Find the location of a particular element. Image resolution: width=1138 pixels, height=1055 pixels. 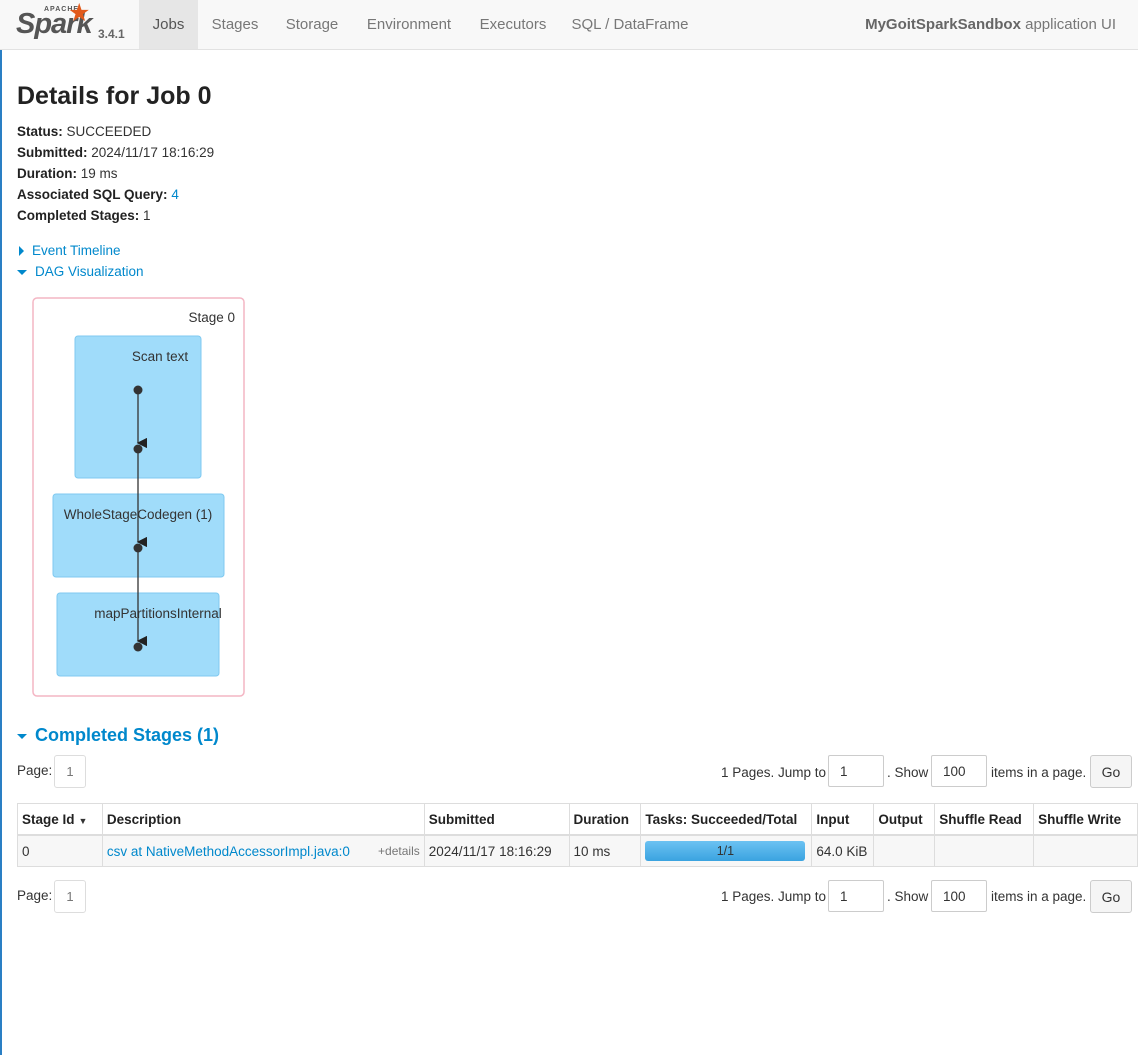

duration-row: Duration: 19 ms is located at coordinates (115, 176).